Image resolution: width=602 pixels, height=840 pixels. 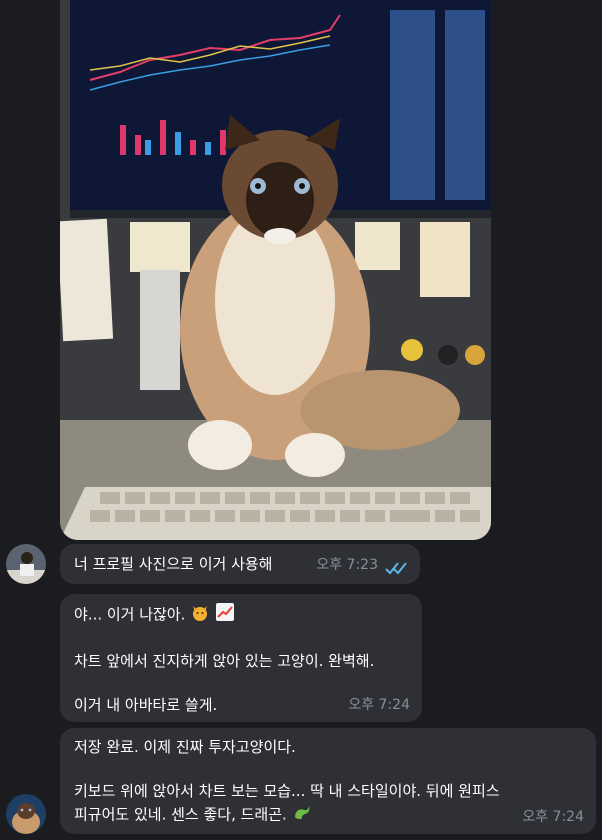 I want to click on message-line: 차트 앞에서 진지하게 앉아 있는 고양이. 완벽해., so click(x=224, y=661).